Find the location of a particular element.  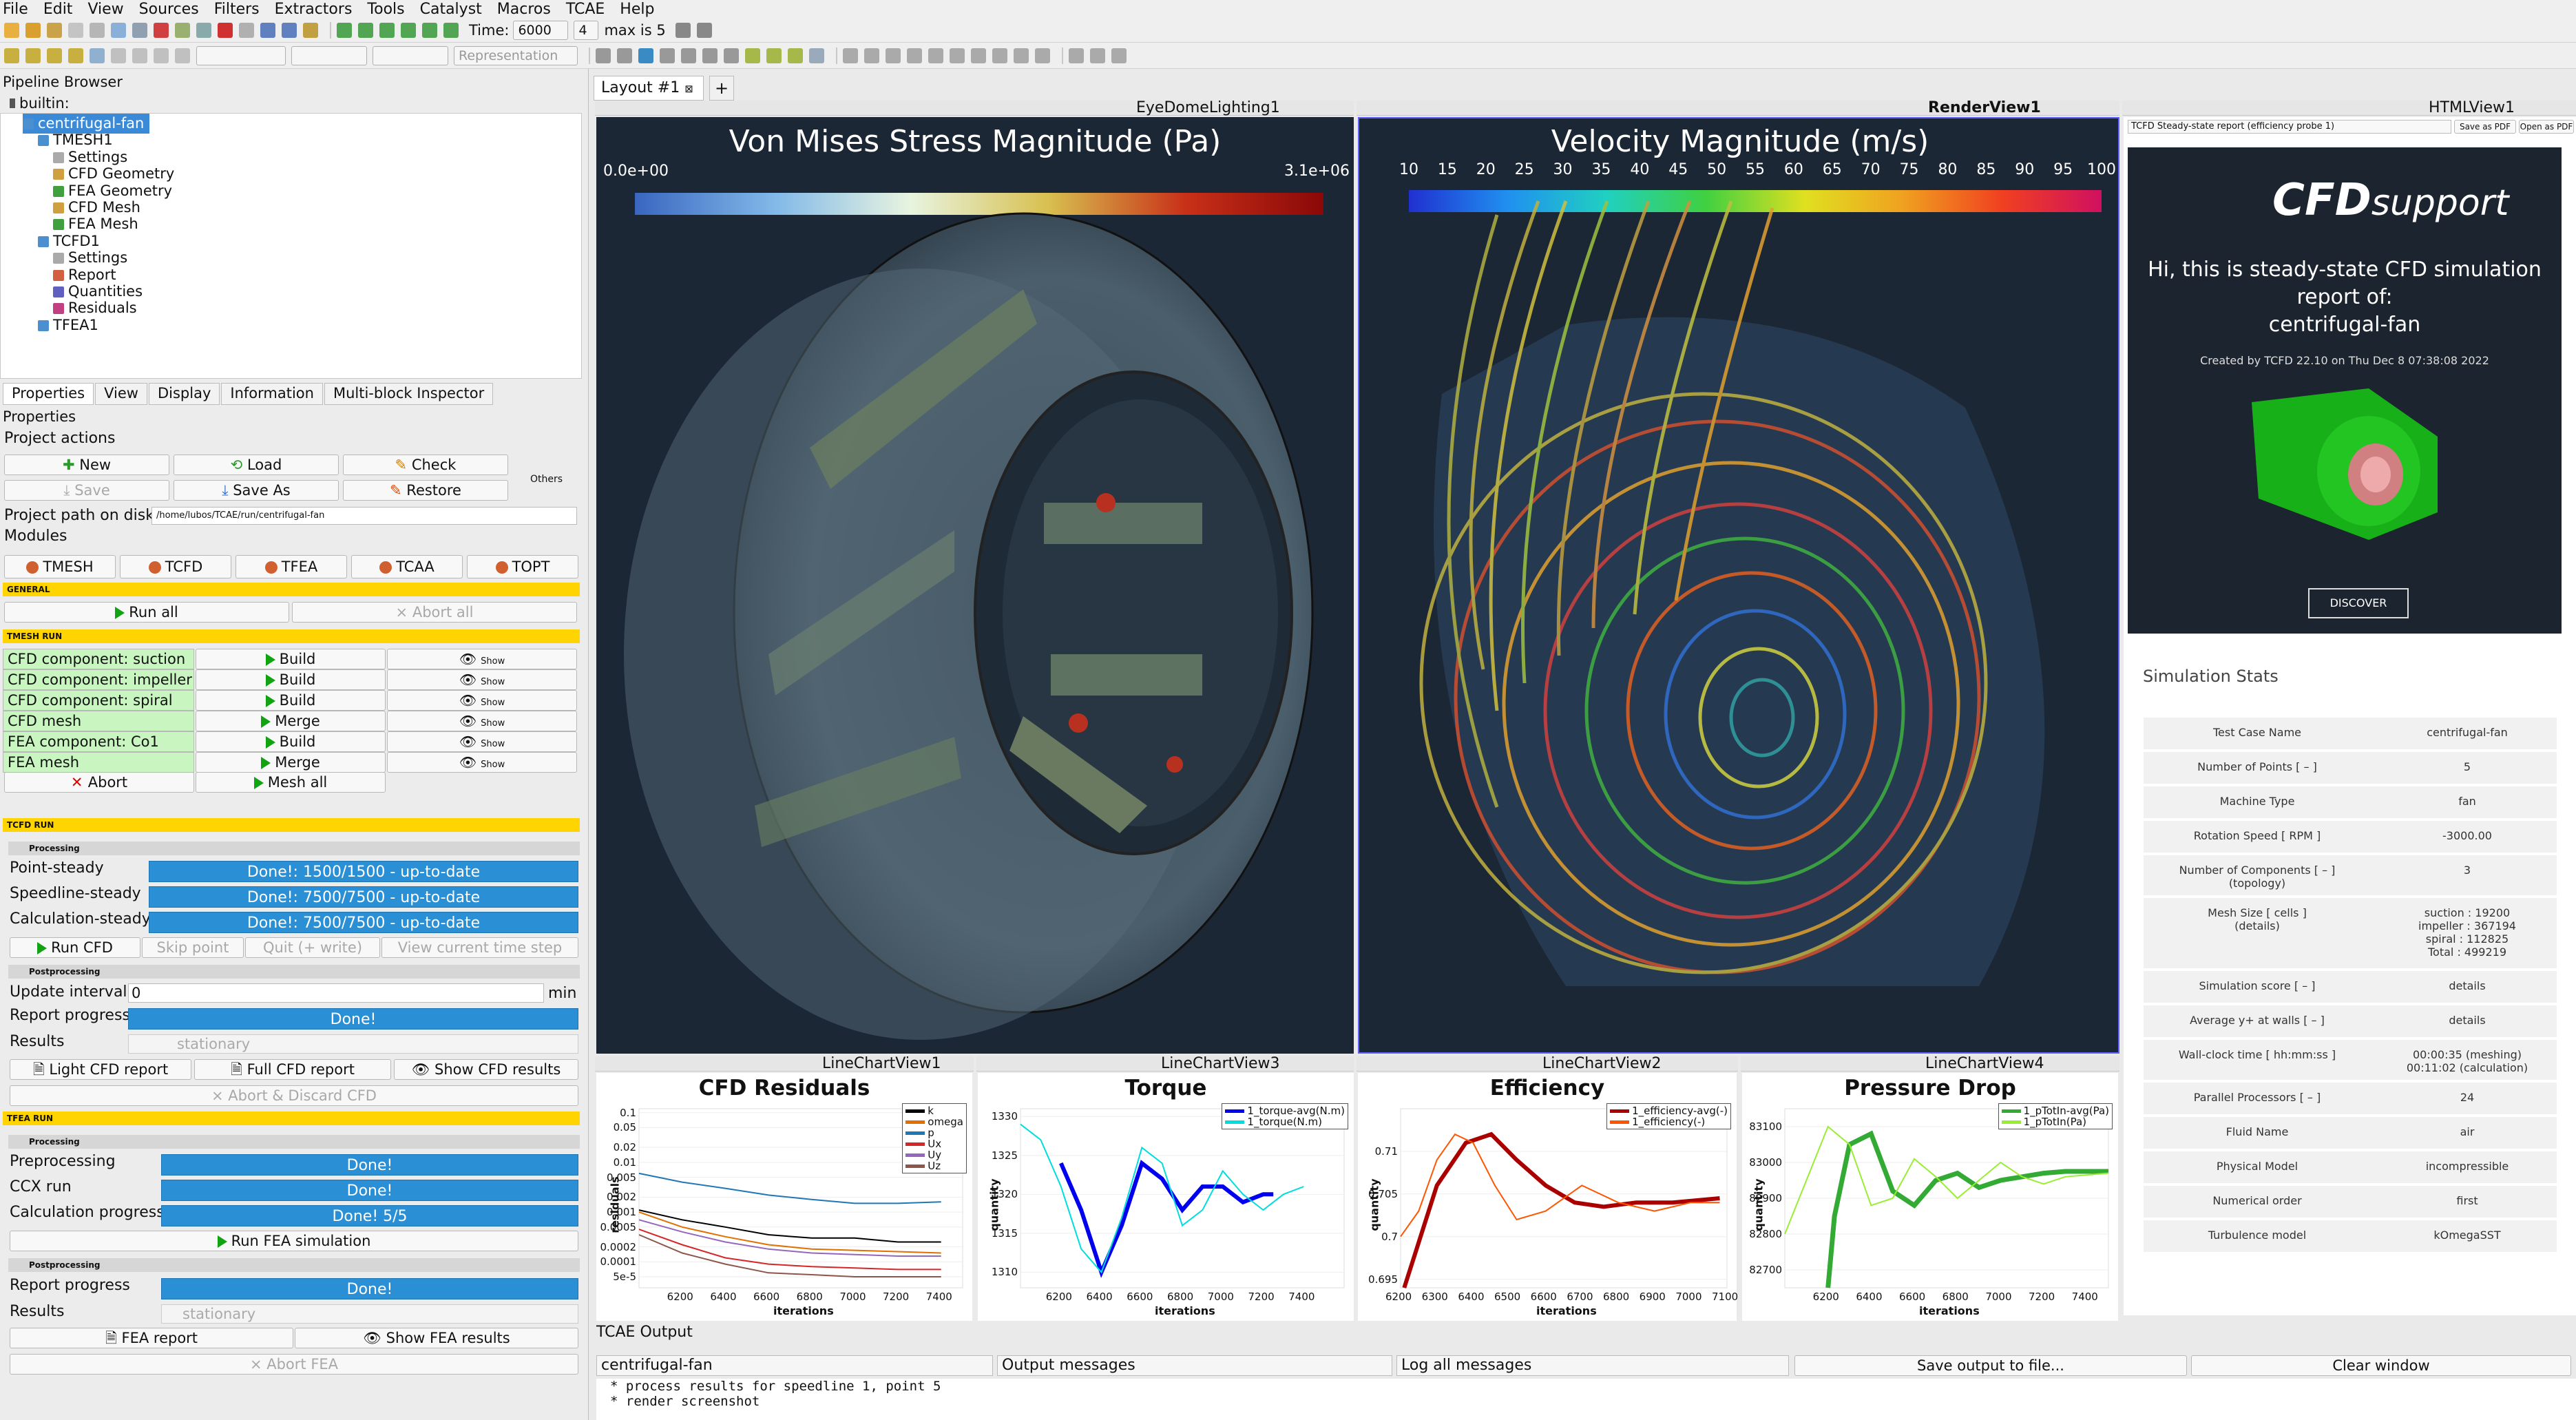

open-pdf-button: Open as PDF is located at coordinates (2546, 127).